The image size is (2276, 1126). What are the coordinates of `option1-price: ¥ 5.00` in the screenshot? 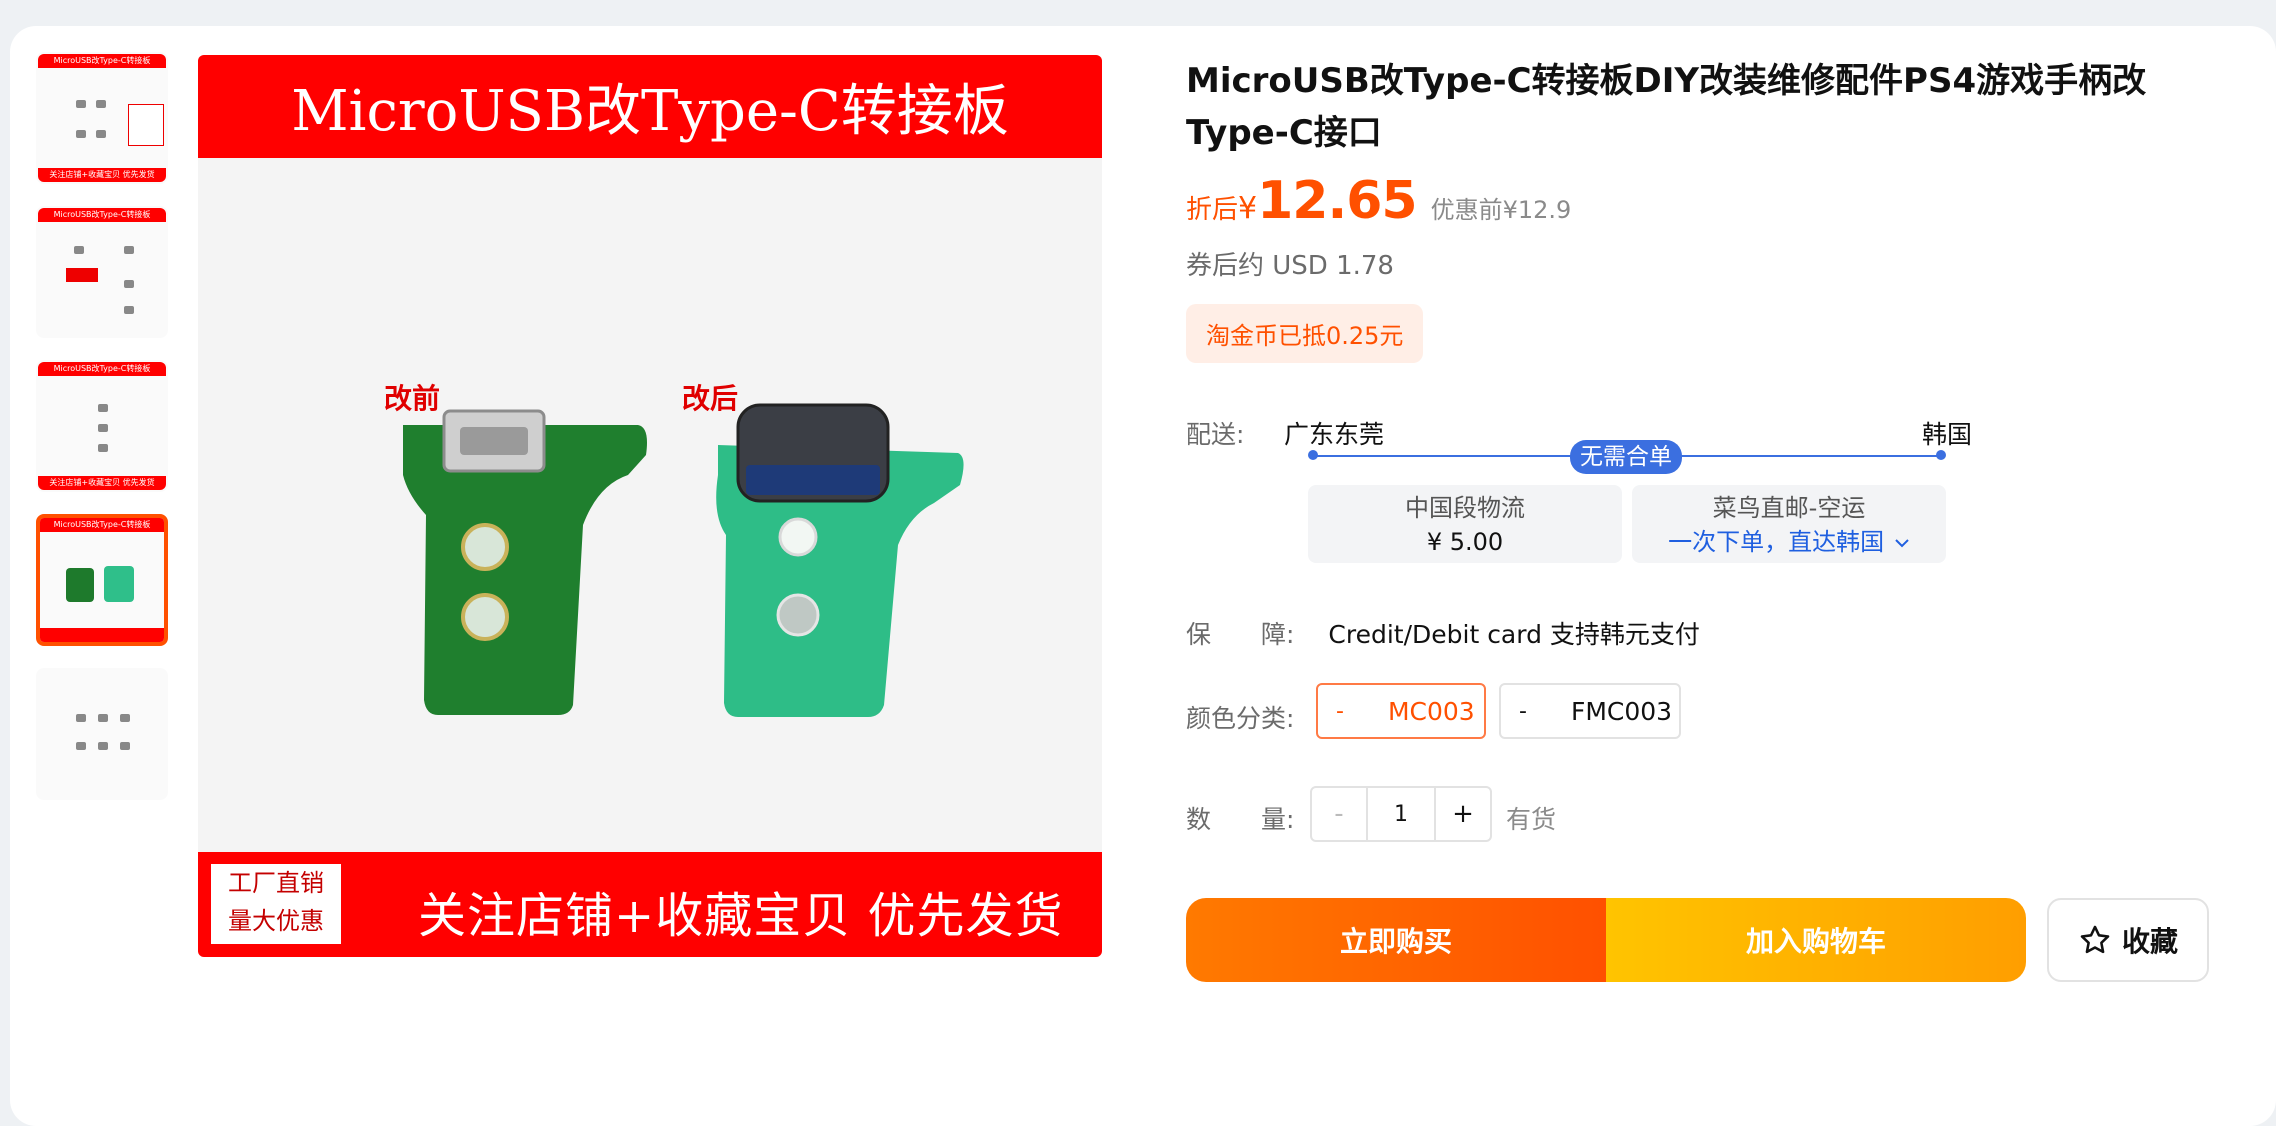 It's located at (1465, 542).